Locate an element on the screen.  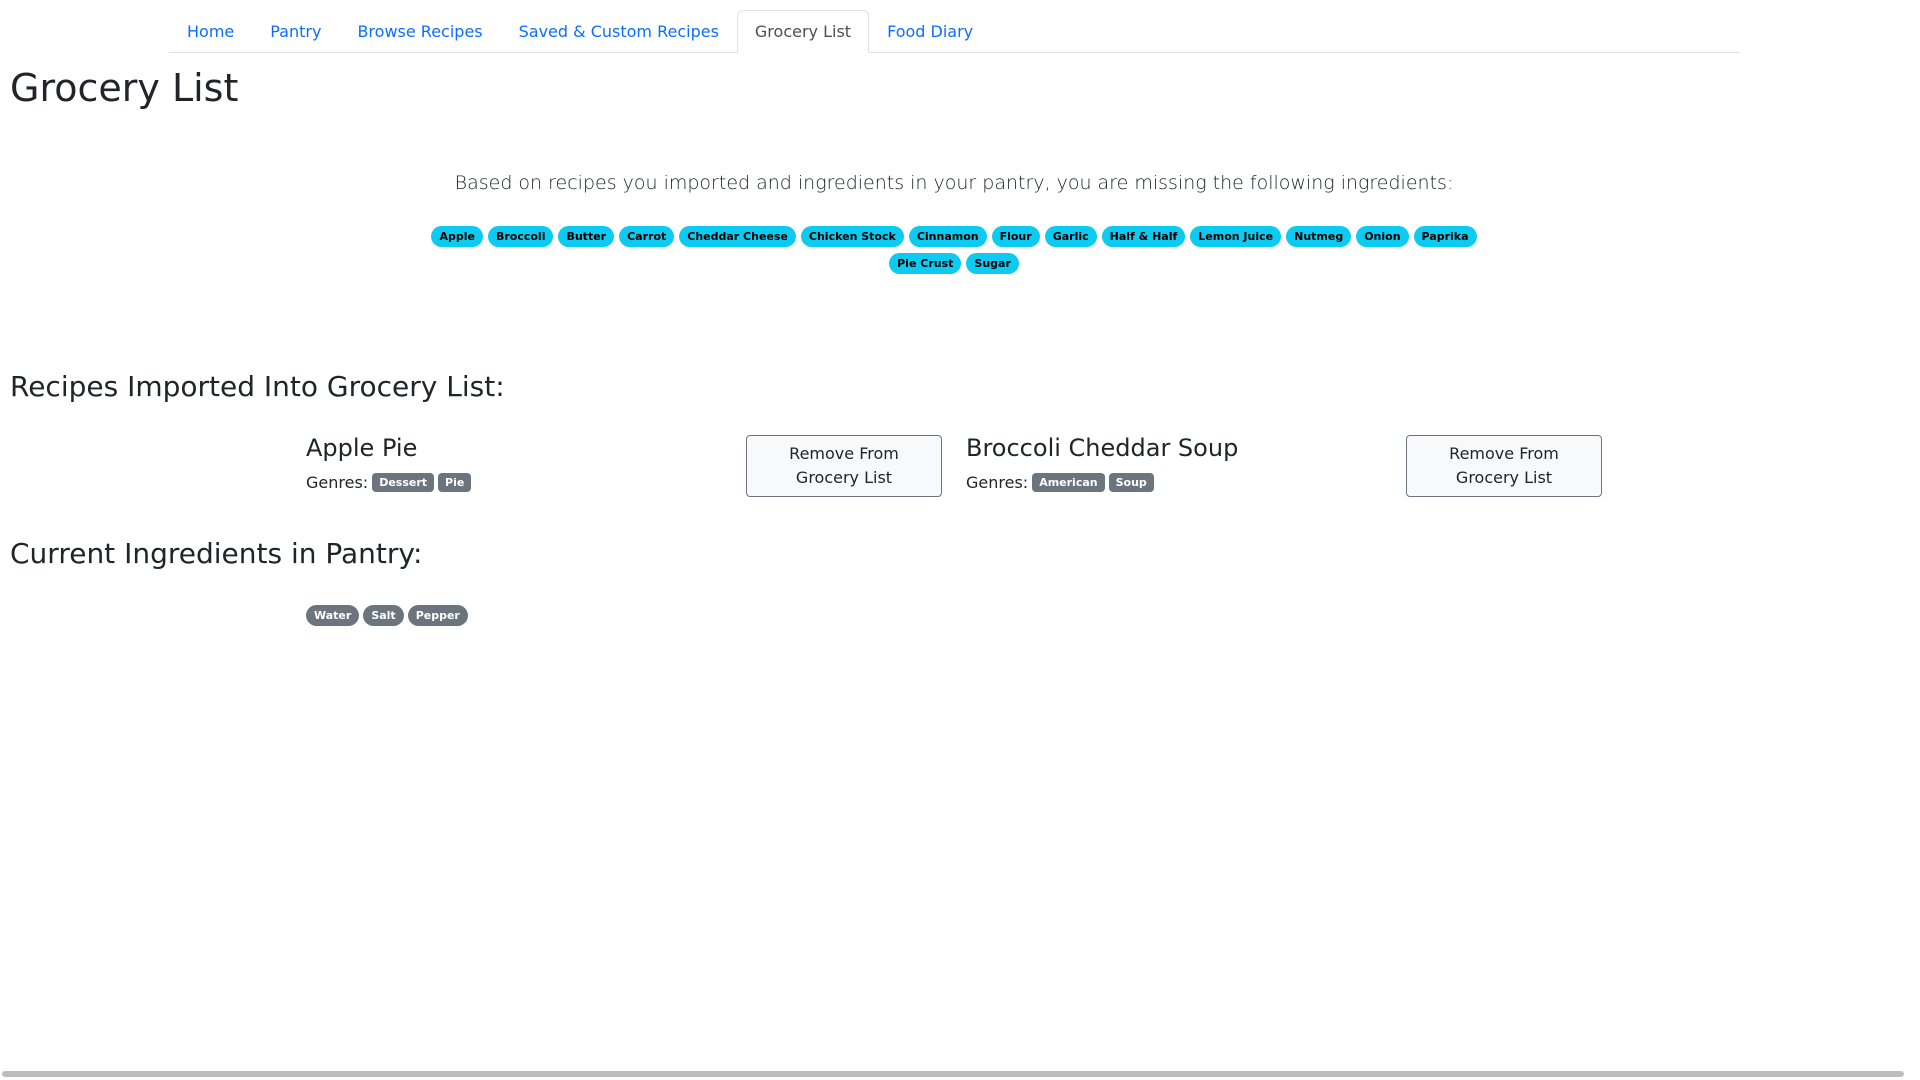
recipe-genres: Genres: Dessert Pie is located at coordinates (389, 482).